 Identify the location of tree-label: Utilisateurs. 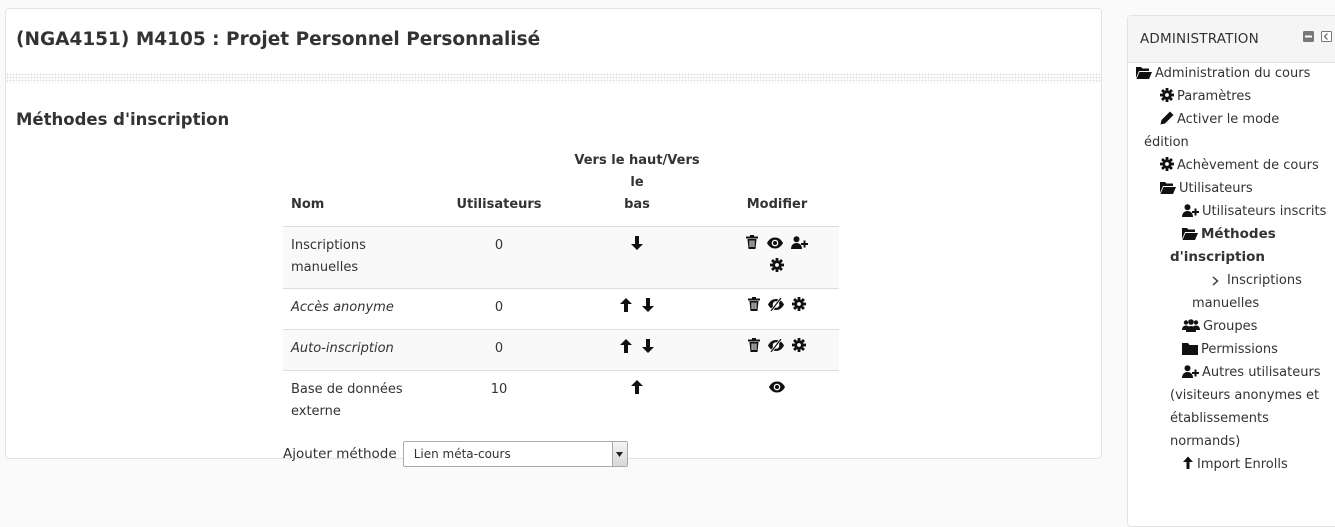
(1216, 188).